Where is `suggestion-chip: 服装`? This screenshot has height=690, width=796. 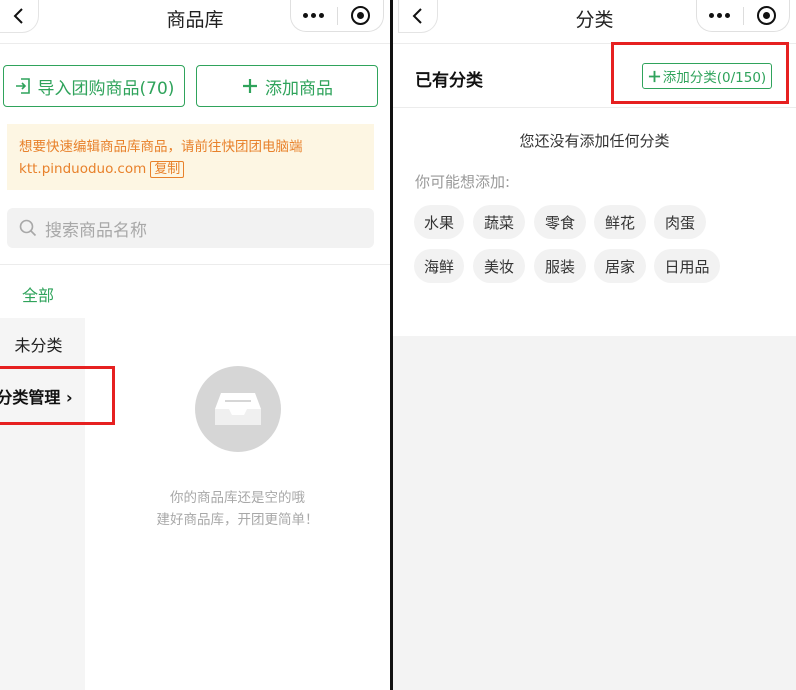 suggestion-chip: 服装 is located at coordinates (560, 266).